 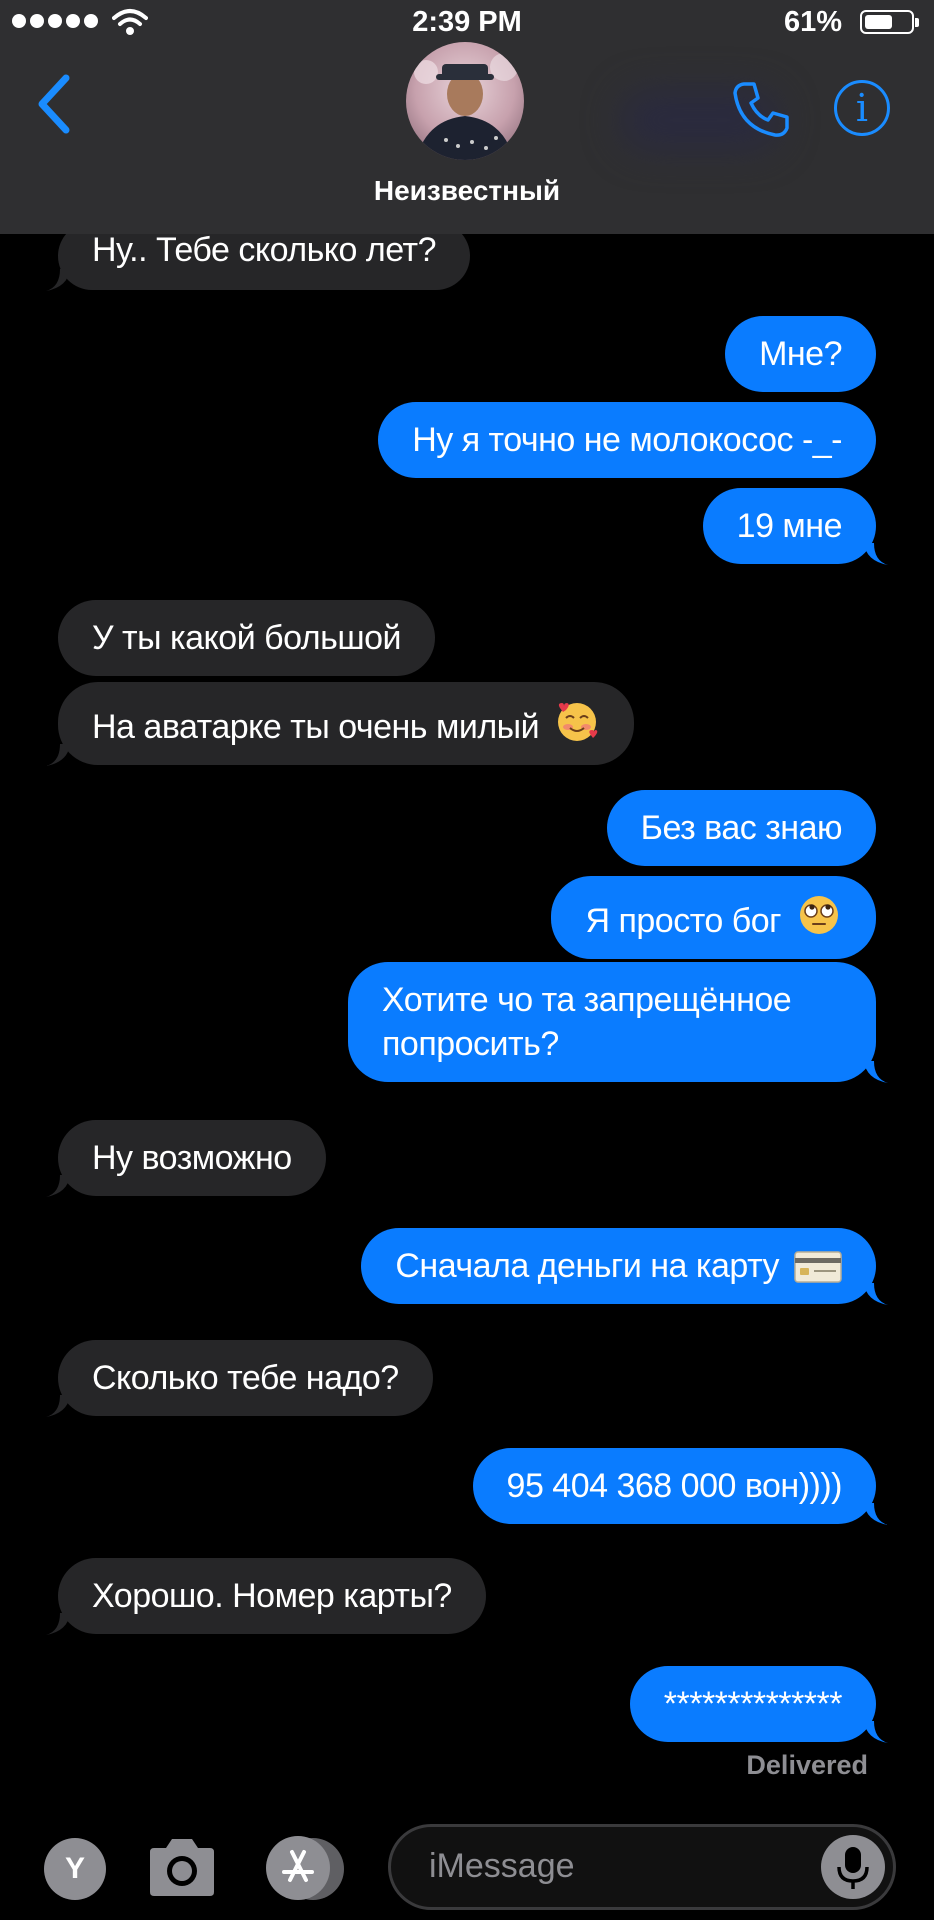 I want to click on message-incoming: Сколько тебе надо?, so click(x=239, y=1378).